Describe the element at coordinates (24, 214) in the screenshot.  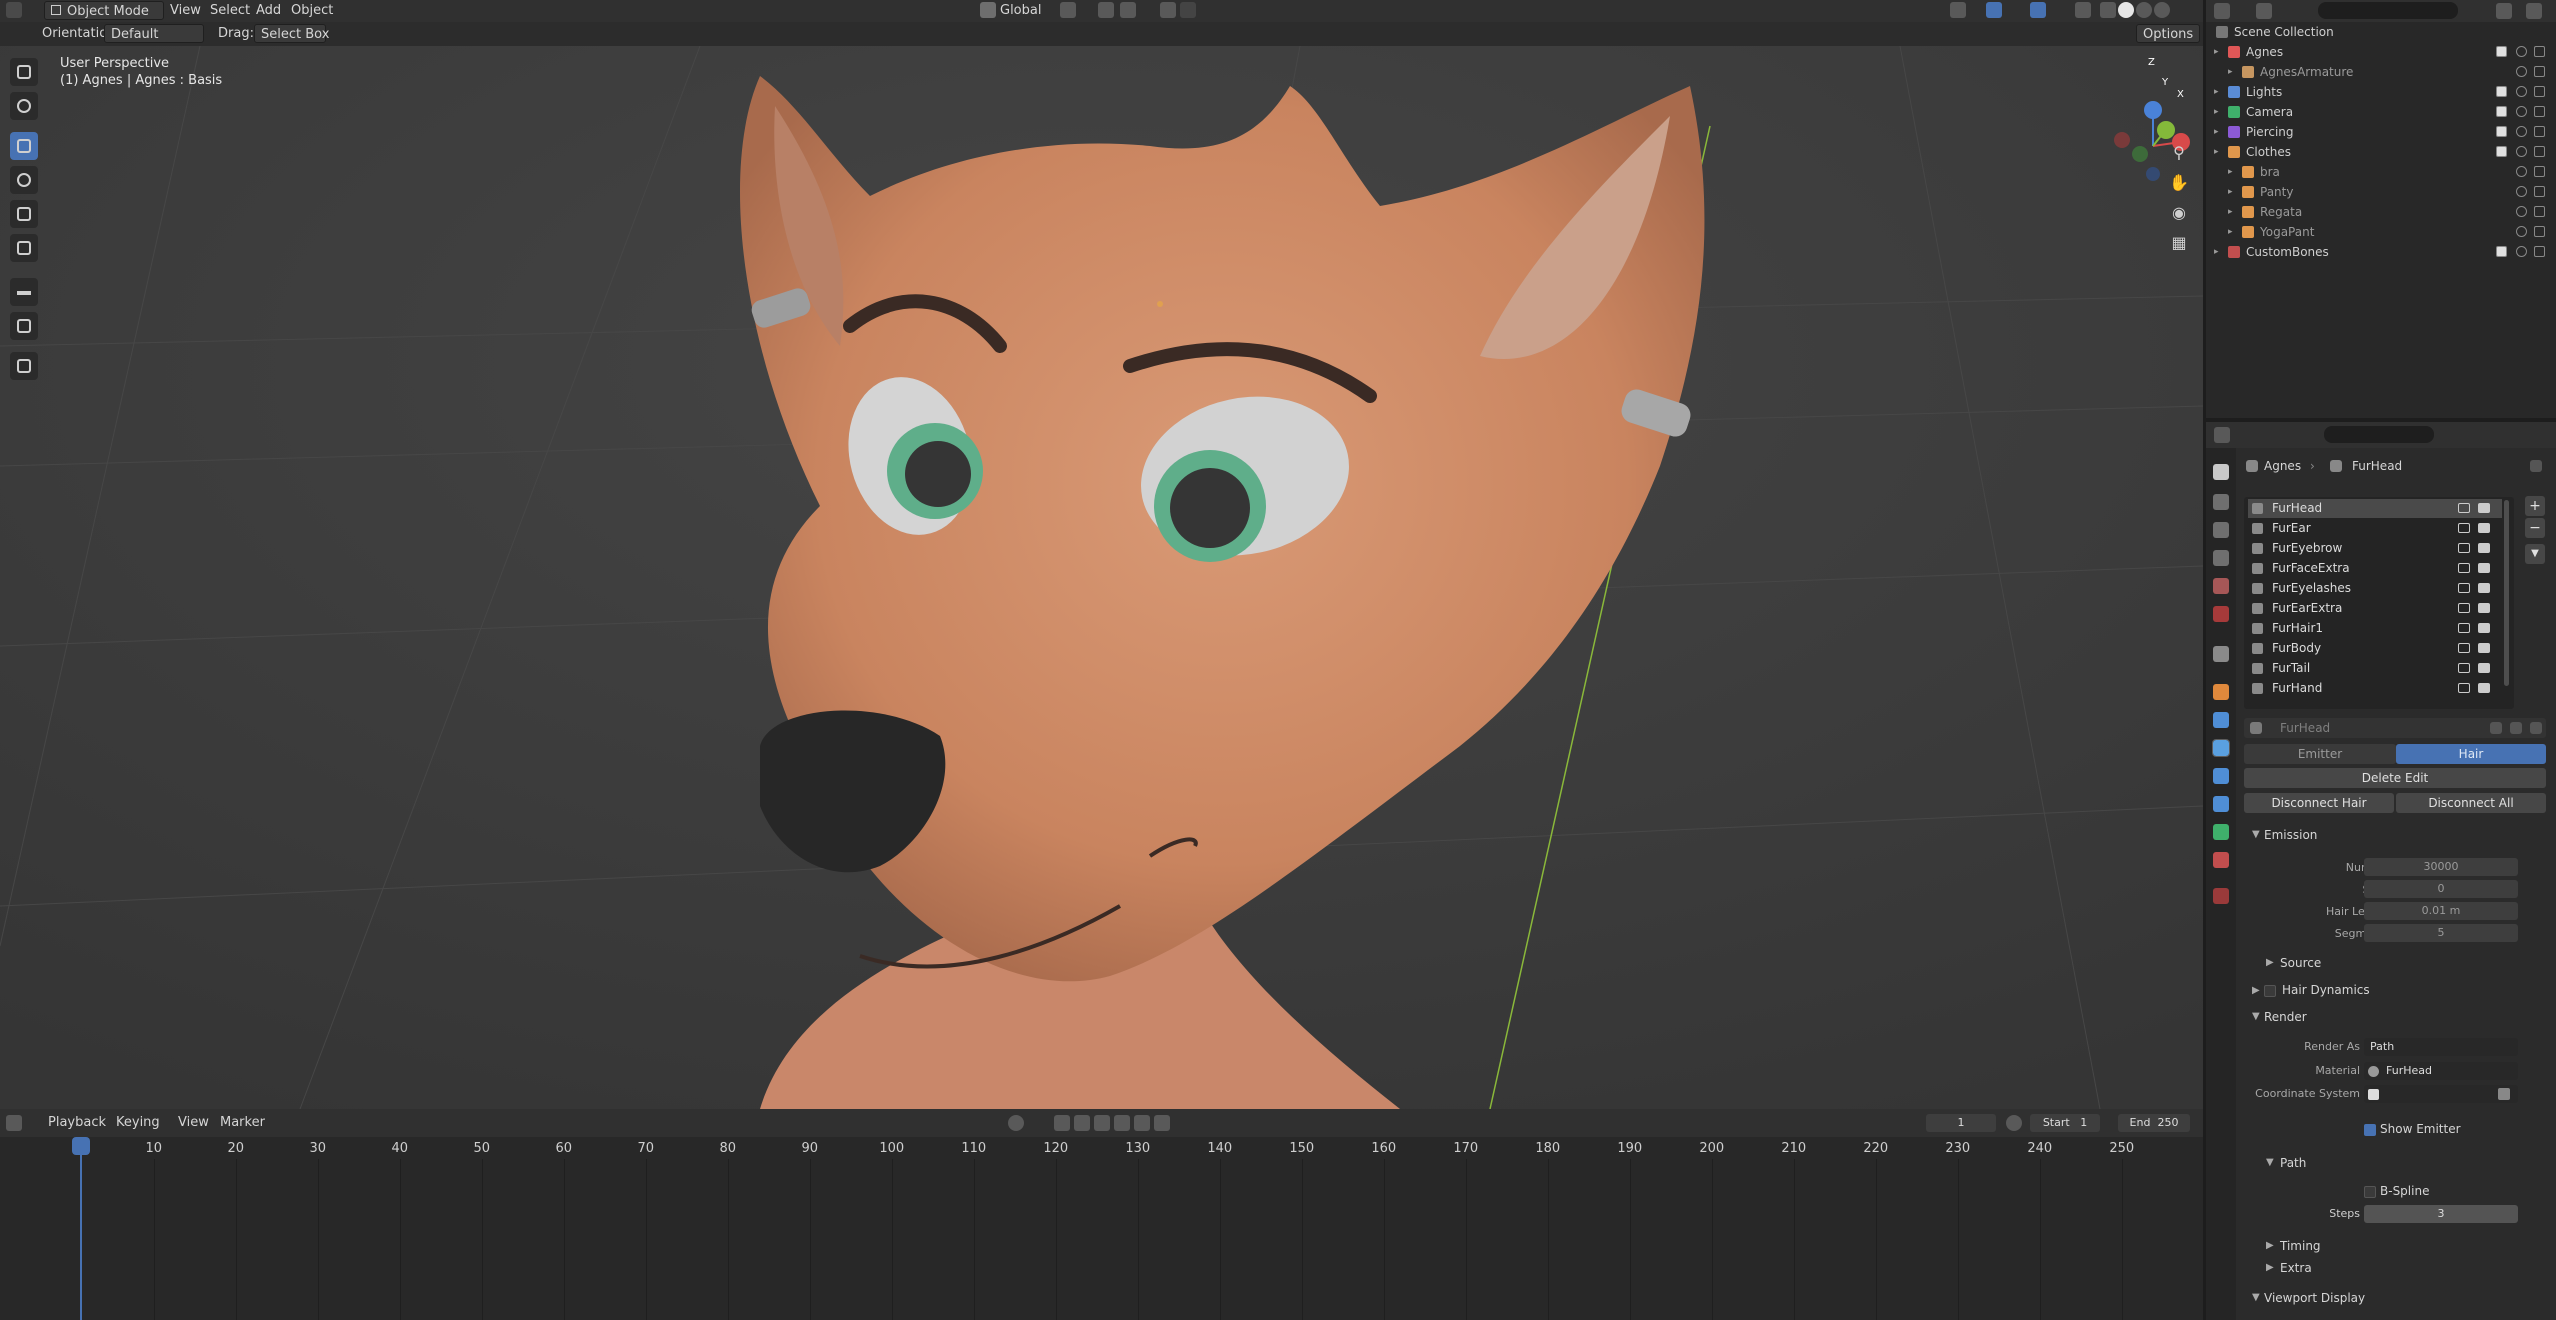
I see `scale-tool` at that location.